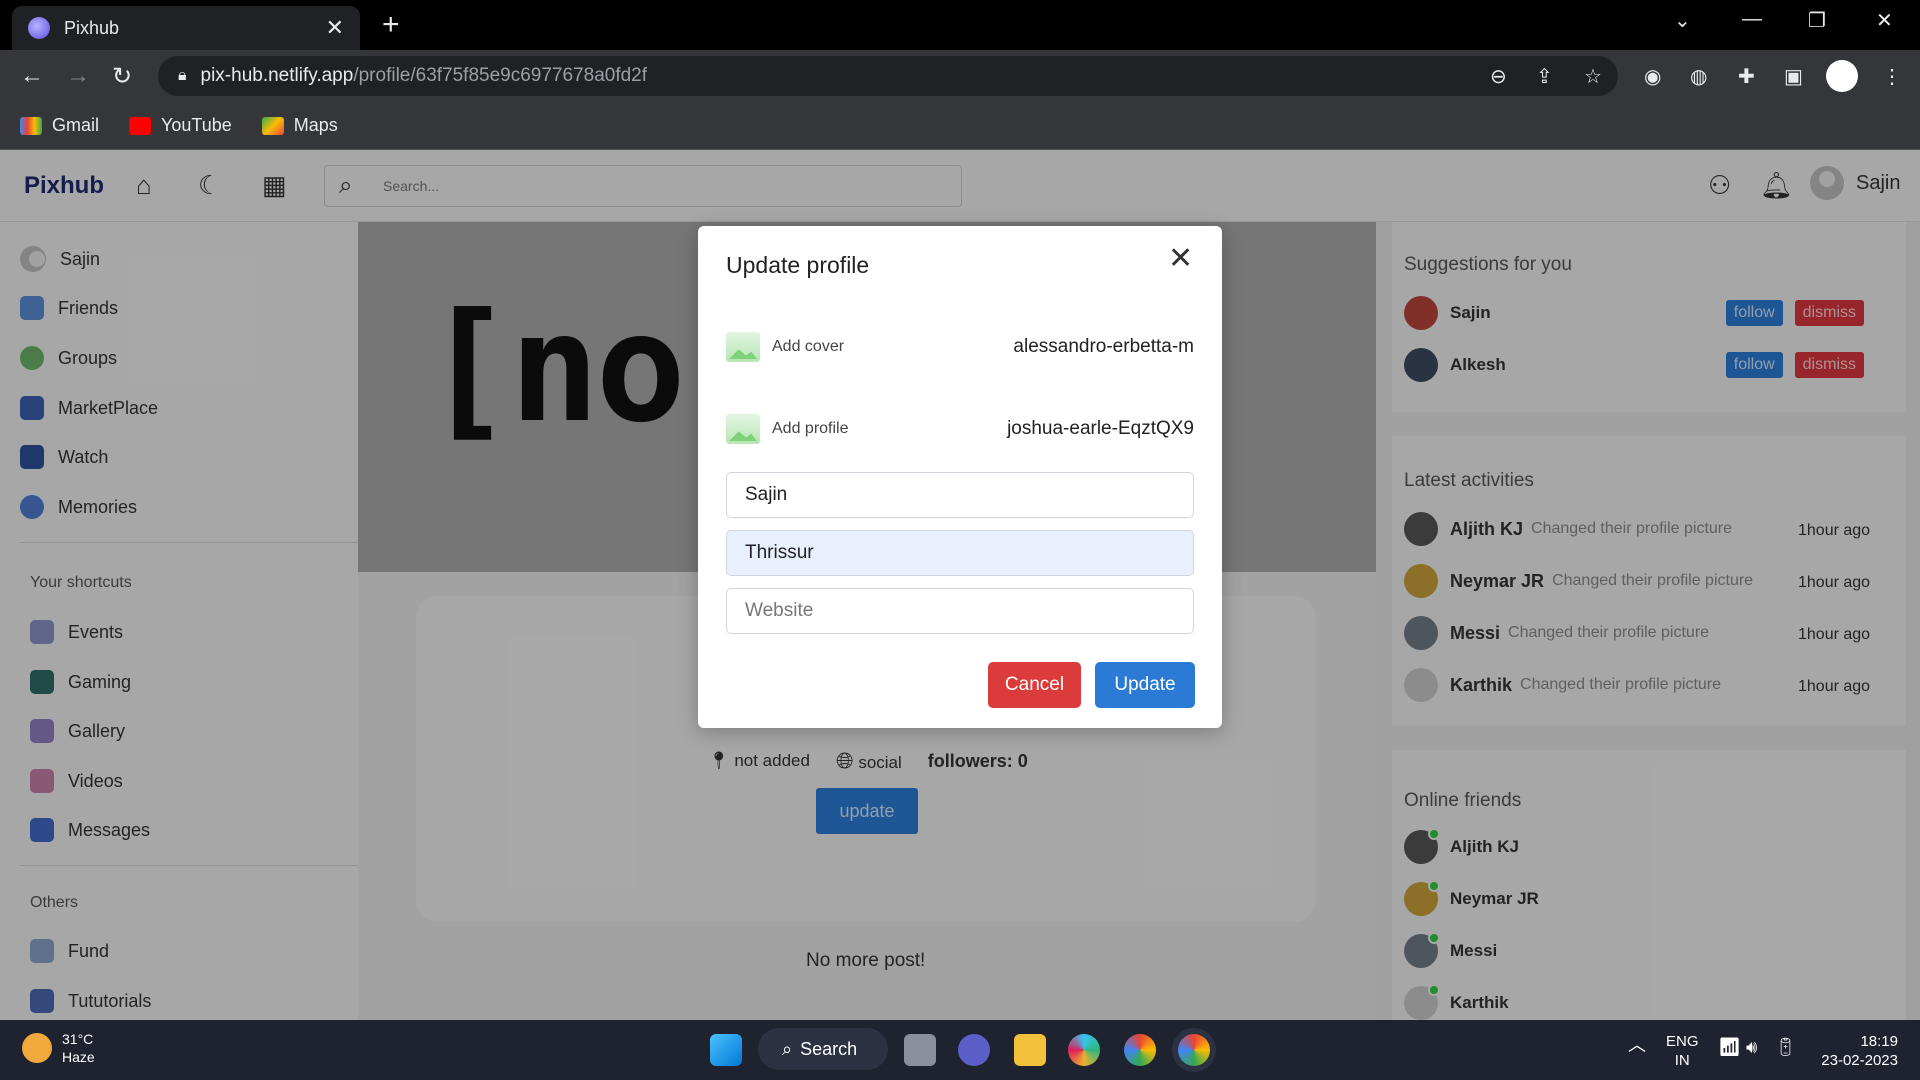  What do you see at coordinates (1729, 1047) in the screenshot?
I see `wifi-icon: 📶︎` at bounding box center [1729, 1047].